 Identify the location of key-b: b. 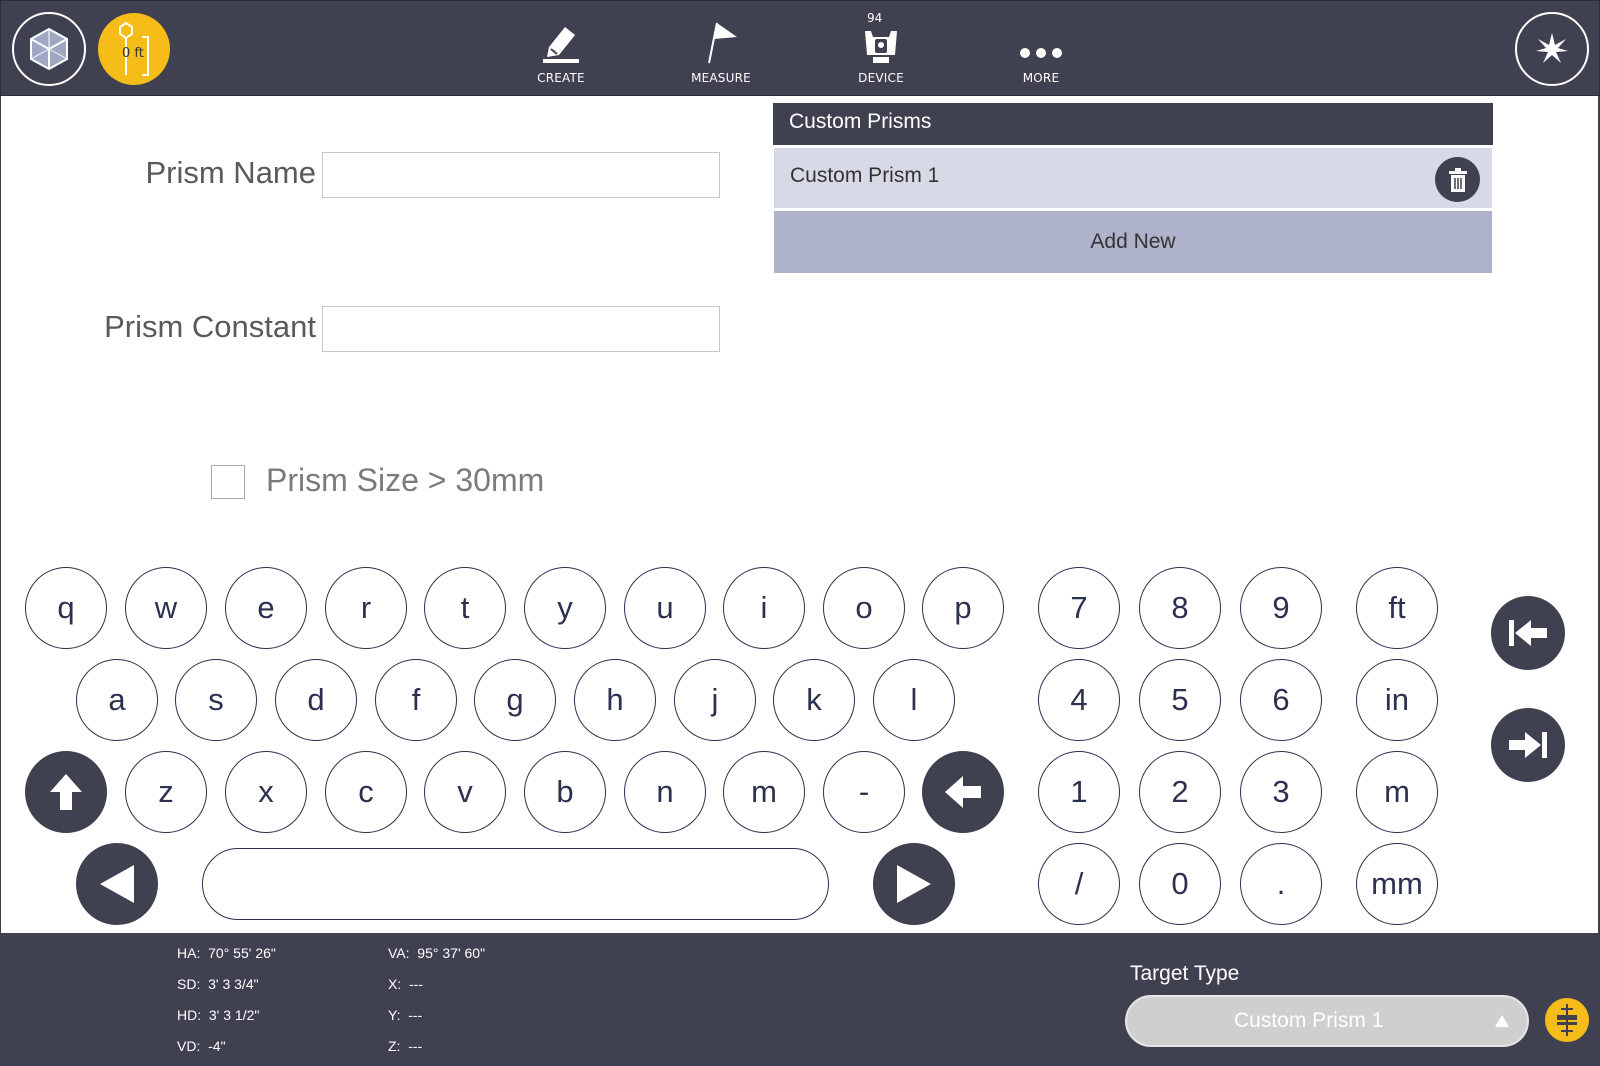
(565, 792).